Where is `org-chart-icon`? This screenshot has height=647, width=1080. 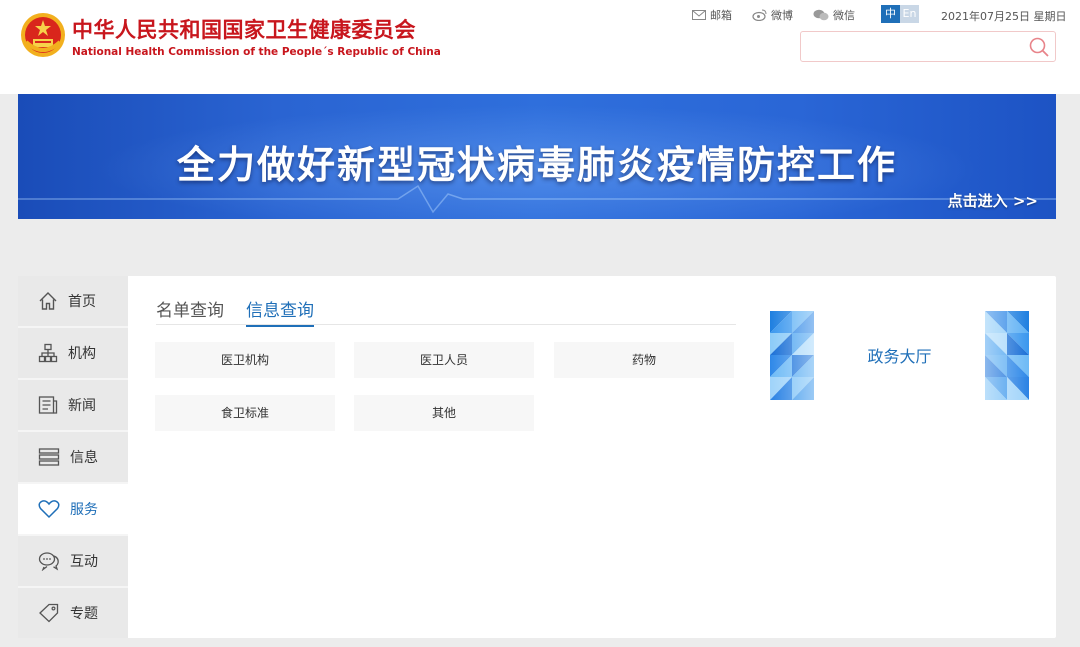 org-chart-icon is located at coordinates (48, 353).